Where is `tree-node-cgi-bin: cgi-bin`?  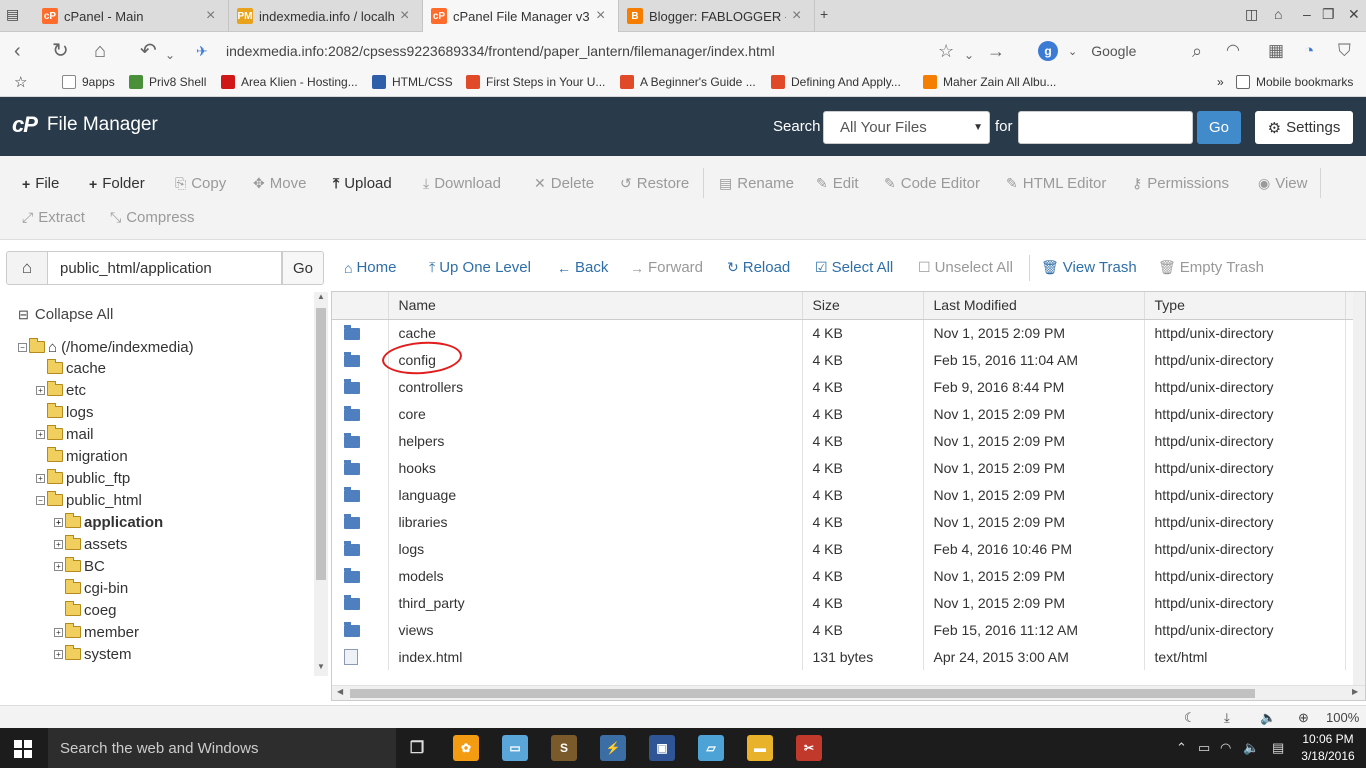 tree-node-cgi-bin: cgi-bin is located at coordinates (91, 588).